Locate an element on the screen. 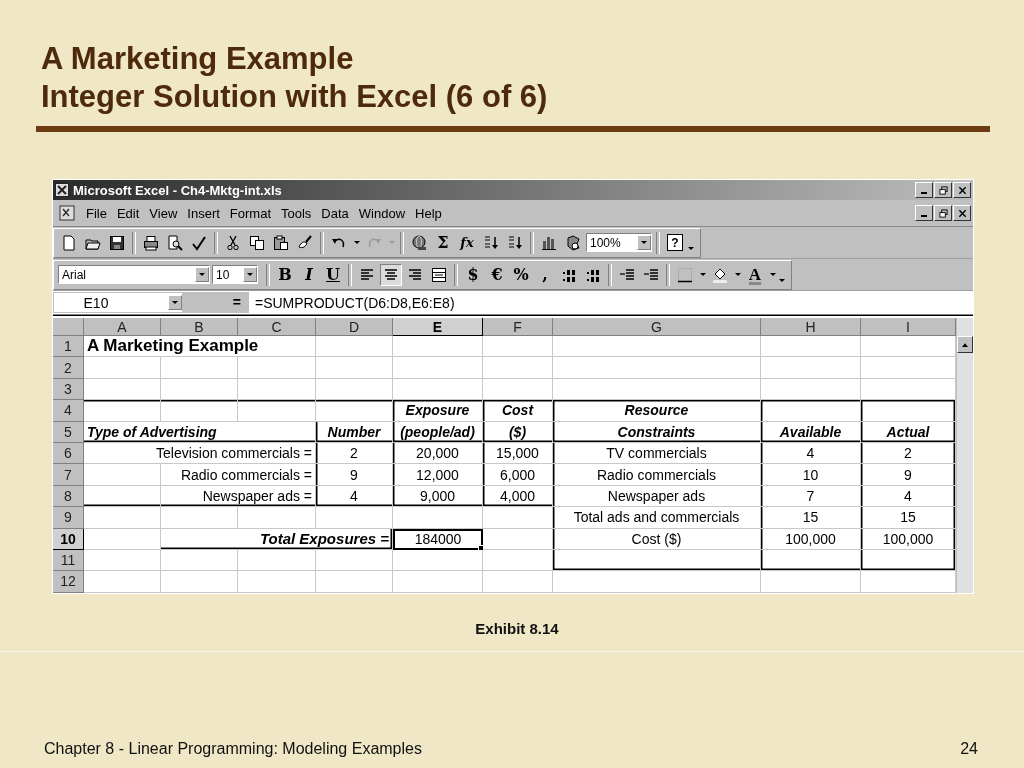  menu-item: File is located at coordinates (96, 213).